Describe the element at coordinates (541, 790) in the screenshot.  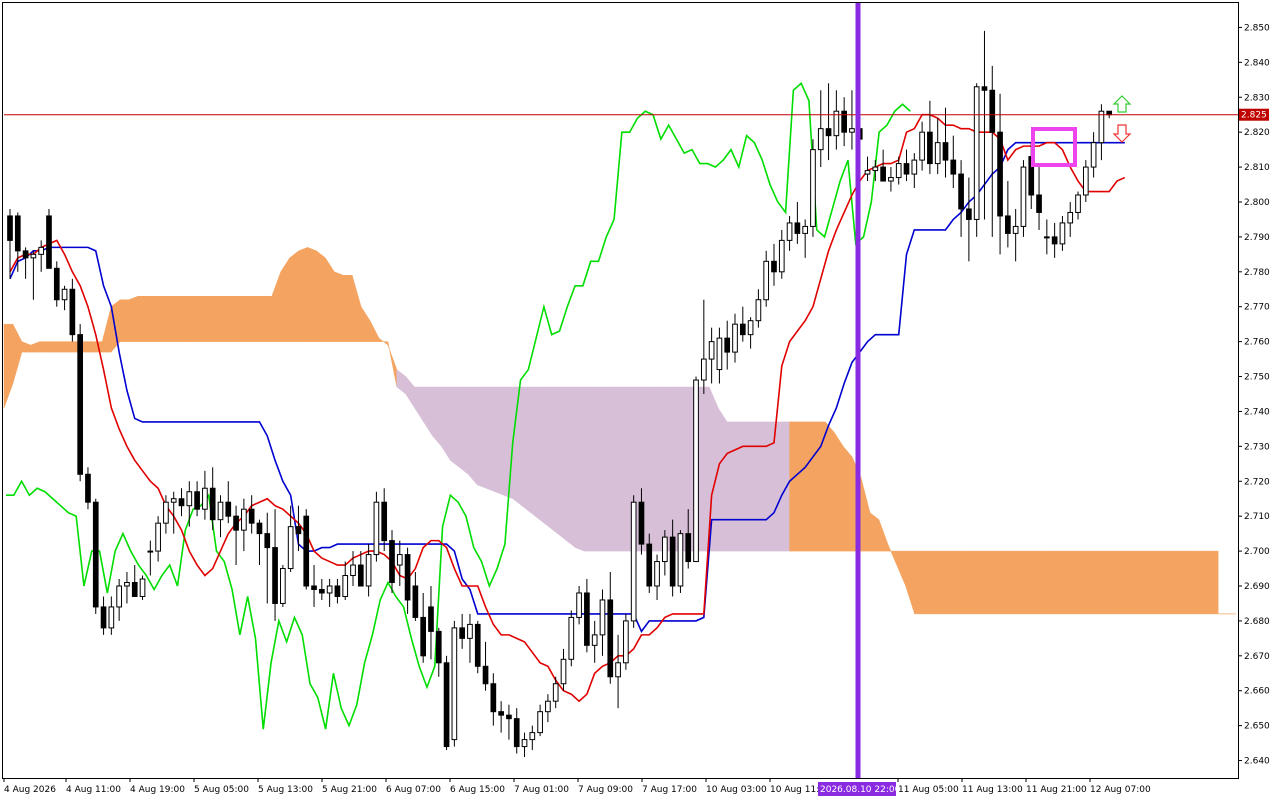
I see `x-tick-label: 7 Aug 01:00` at that location.